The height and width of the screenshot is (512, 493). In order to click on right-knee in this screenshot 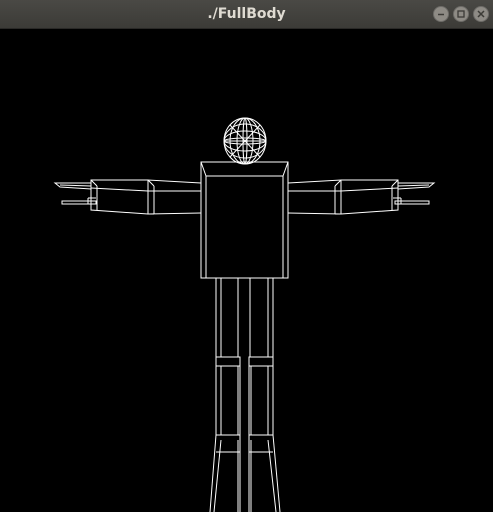, I will do `click(261, 361)`.